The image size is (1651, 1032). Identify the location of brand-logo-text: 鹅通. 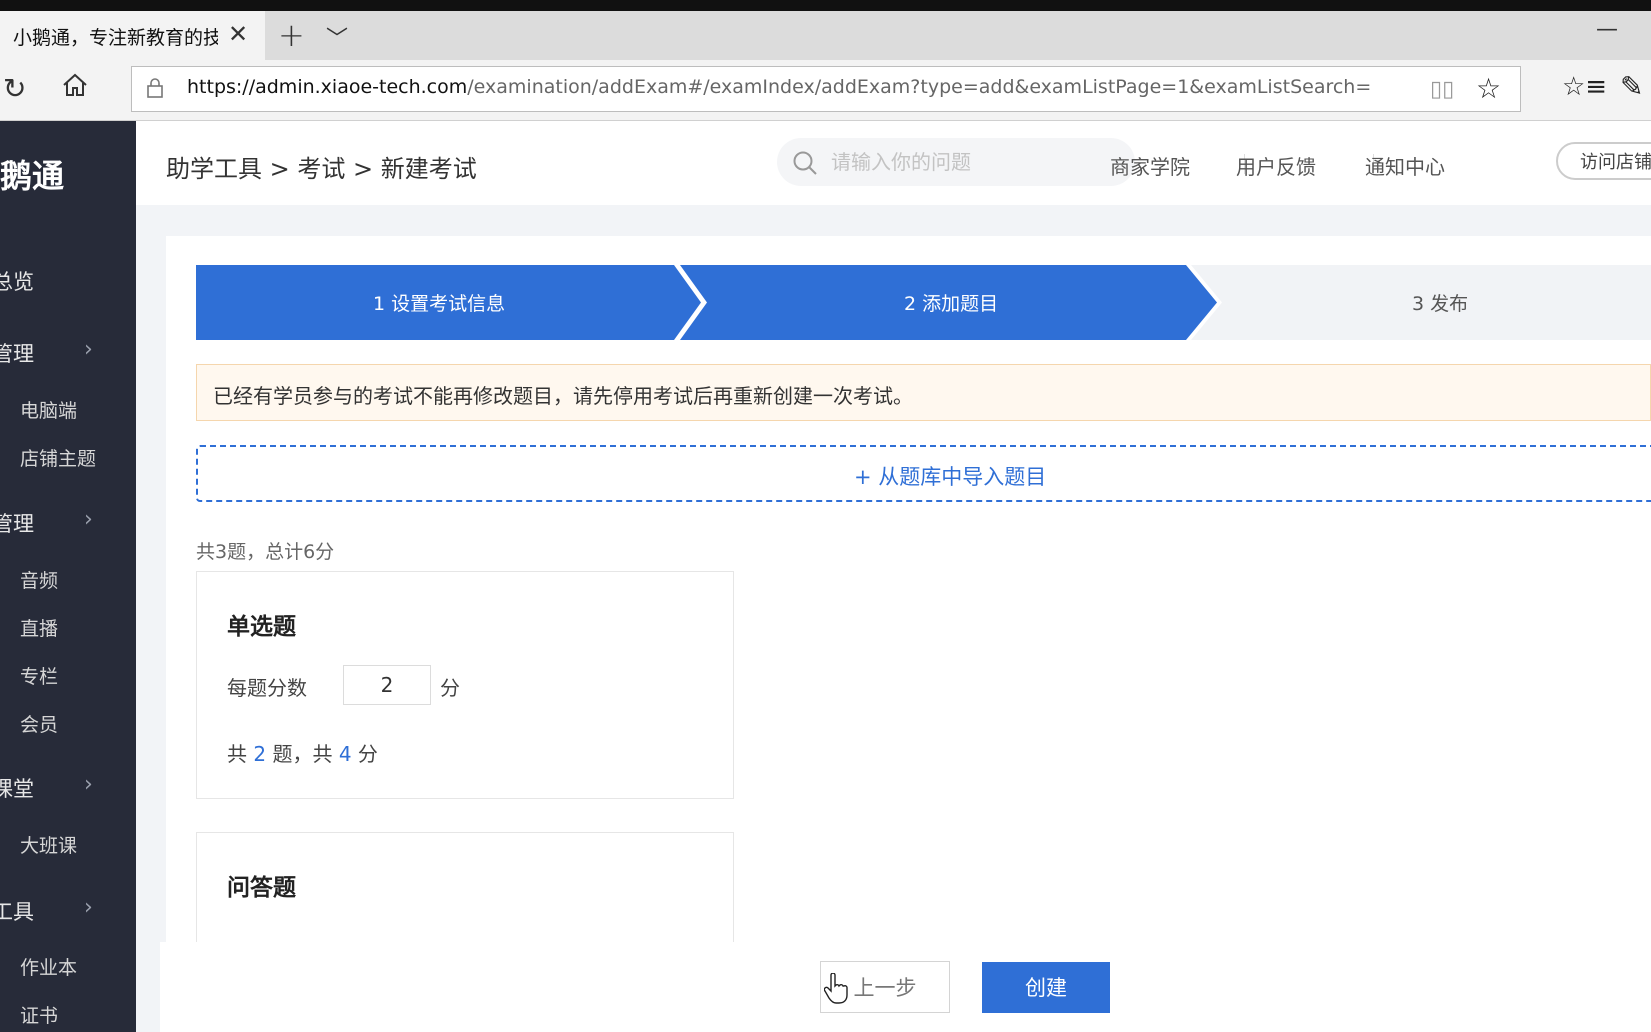
(32, 176).